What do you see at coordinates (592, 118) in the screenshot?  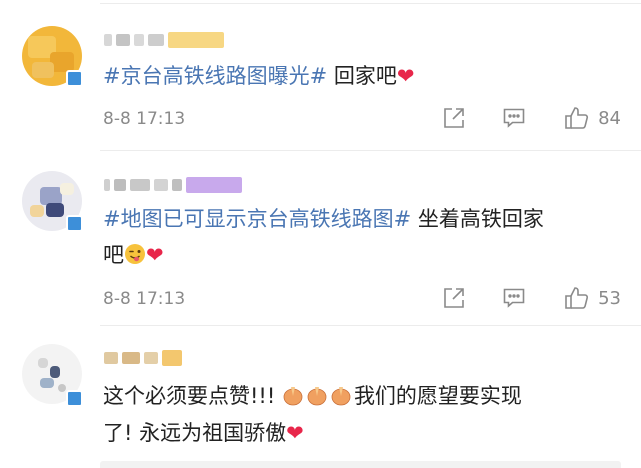 I see `like-button: 84` at bounding box center [592, 118].